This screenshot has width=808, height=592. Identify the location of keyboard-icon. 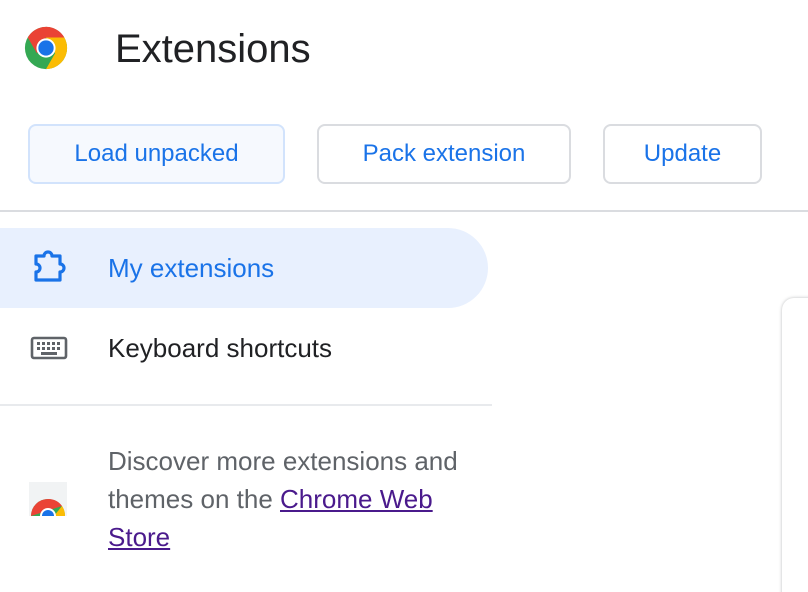
(49, 348).